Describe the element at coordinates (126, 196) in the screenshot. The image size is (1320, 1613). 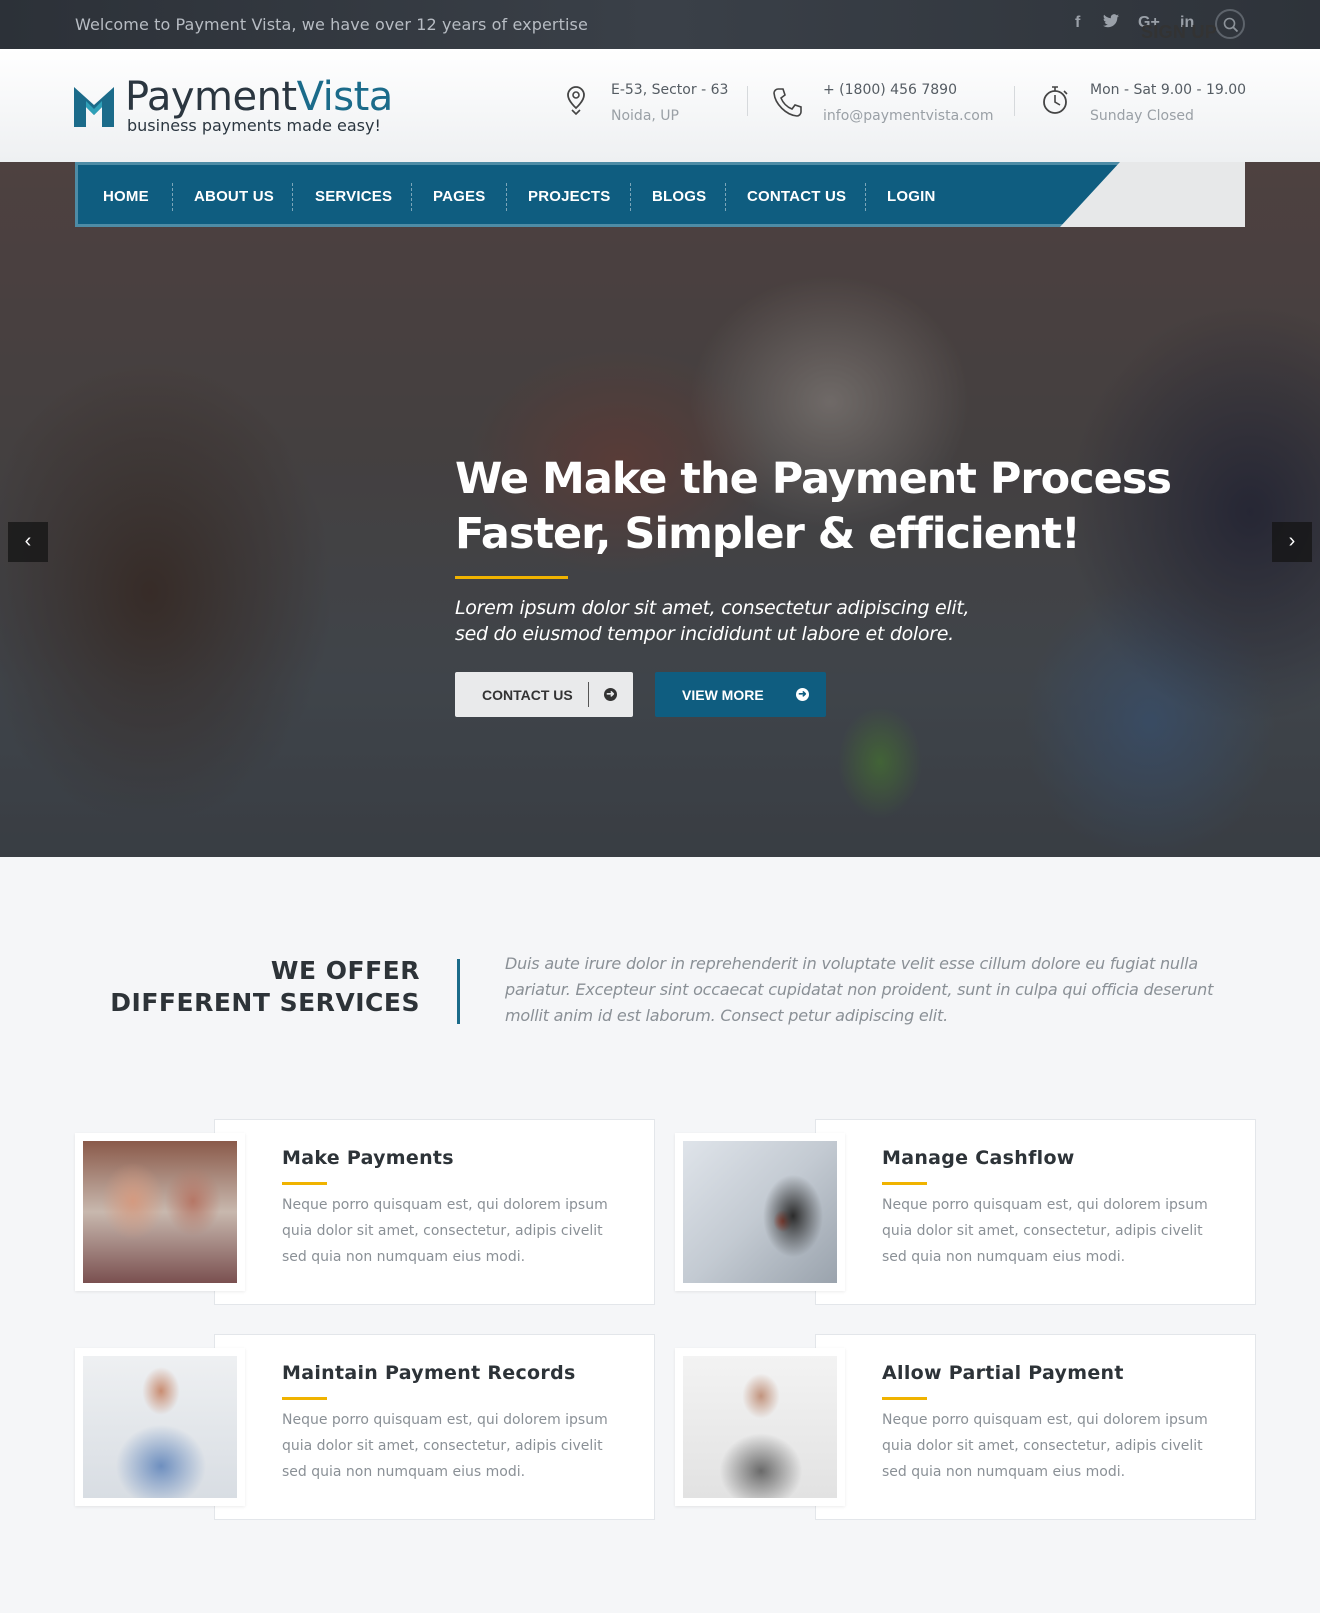
I see `nav-item-home: HOME` at that location.